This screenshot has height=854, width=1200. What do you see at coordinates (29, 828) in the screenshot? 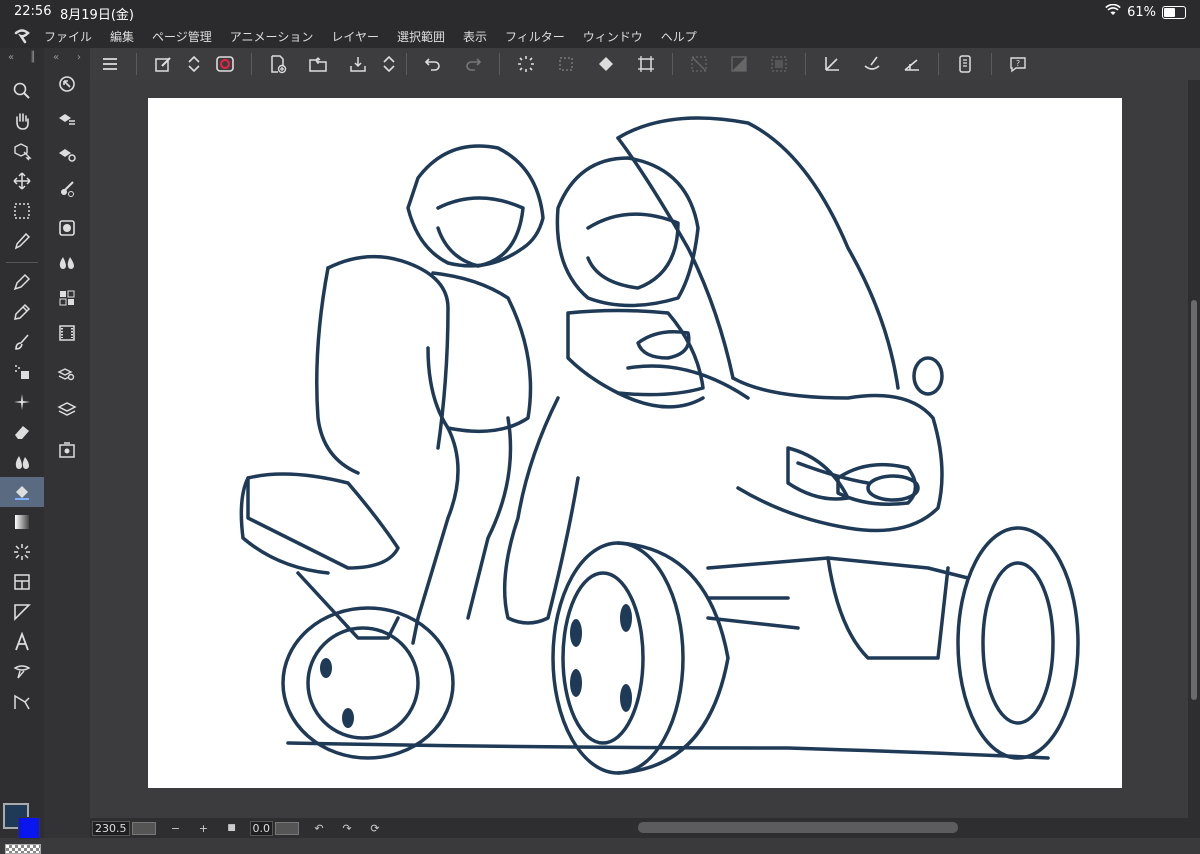
I see `sub-color-swatch` at bounding box center [29, 828].